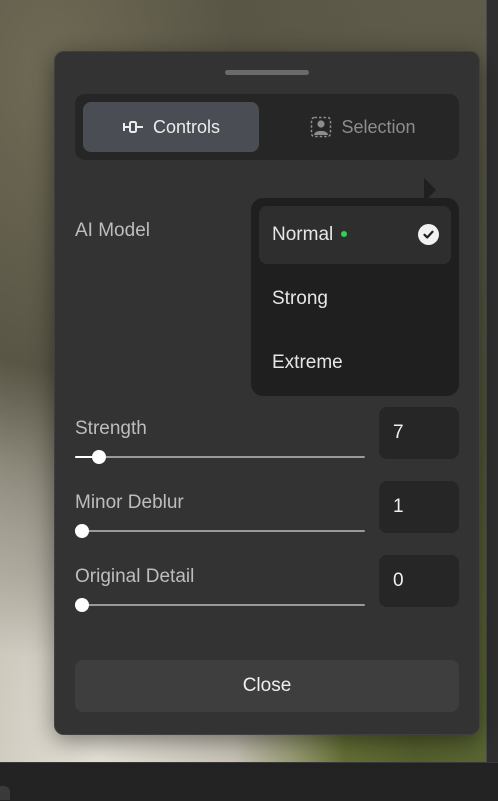  Describe the element at coordinates (267, 595) in the screenshot. I see `original-detail-control: Original Detail 0` at that location.